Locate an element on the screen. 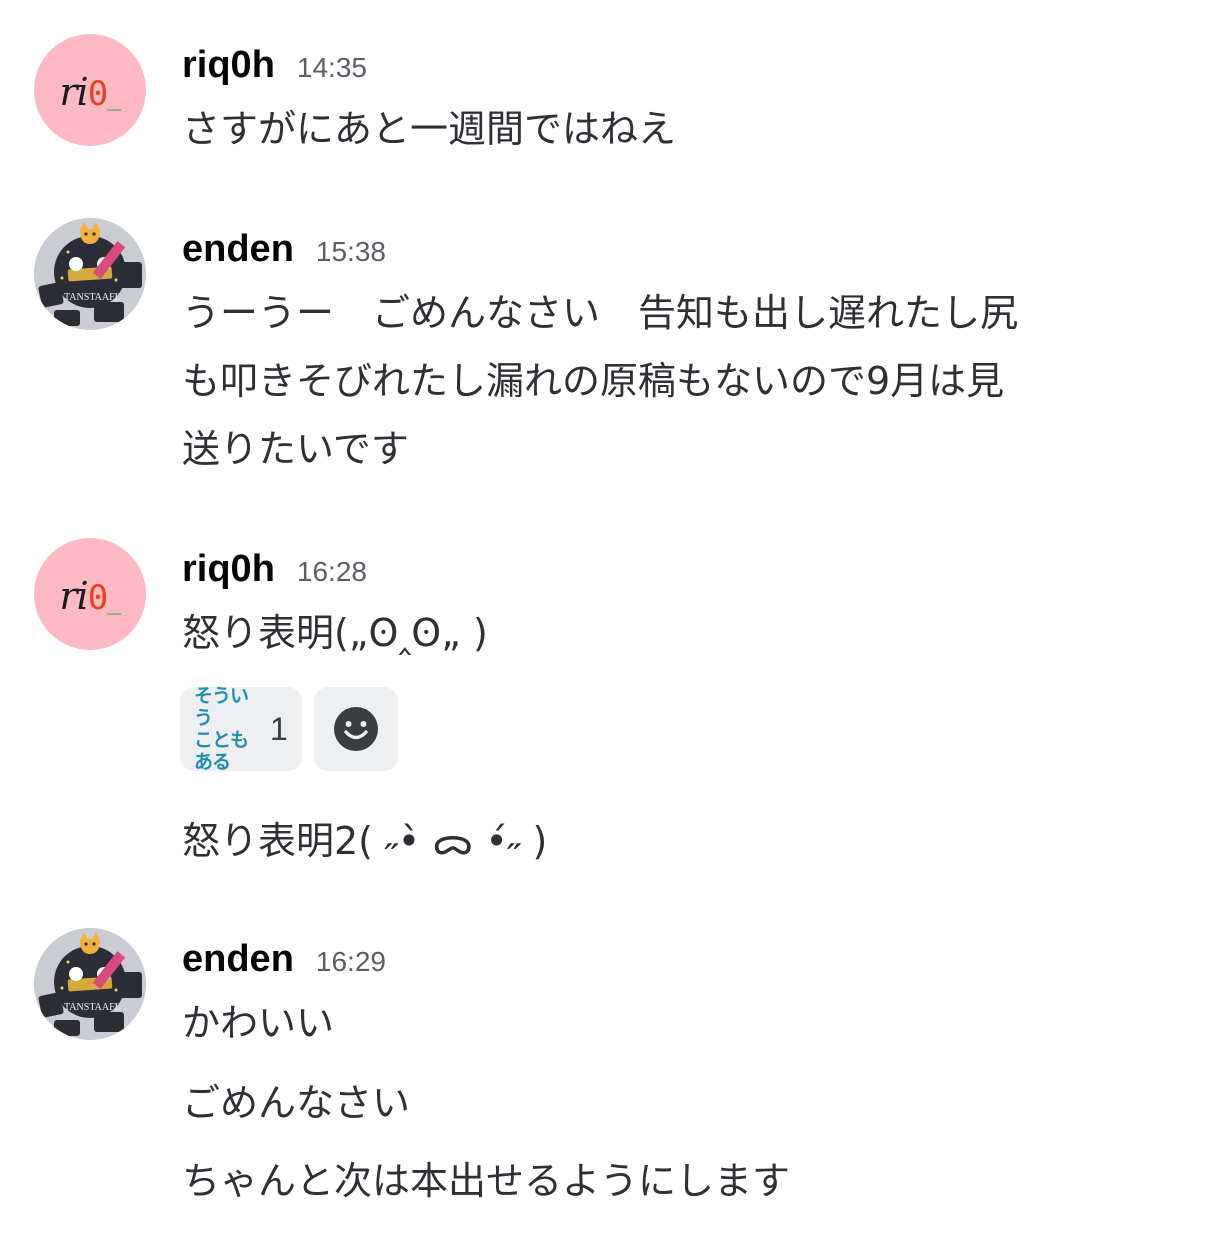 This screenshot has height=1244, width=1220. message-text: ごめんなさい is located at coordinates (296, 1103).